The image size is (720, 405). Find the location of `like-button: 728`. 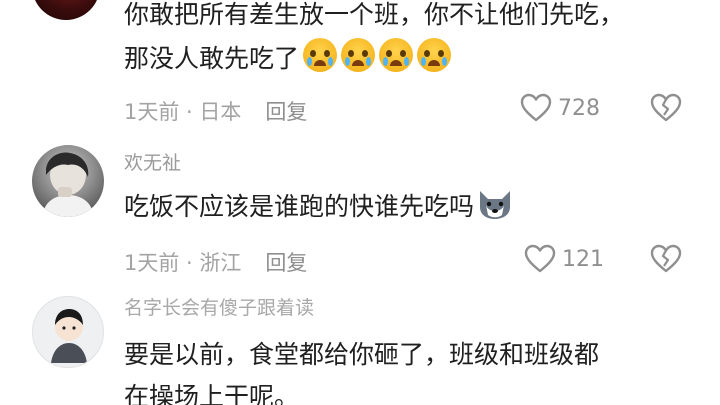

like-button: 728 is located at coordinates (560, 108).